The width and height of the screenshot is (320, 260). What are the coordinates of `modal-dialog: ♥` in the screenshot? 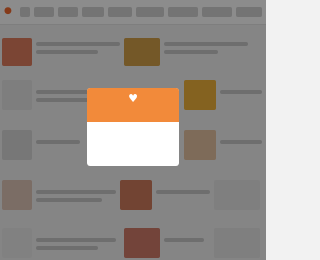 It's located at (133, 127).